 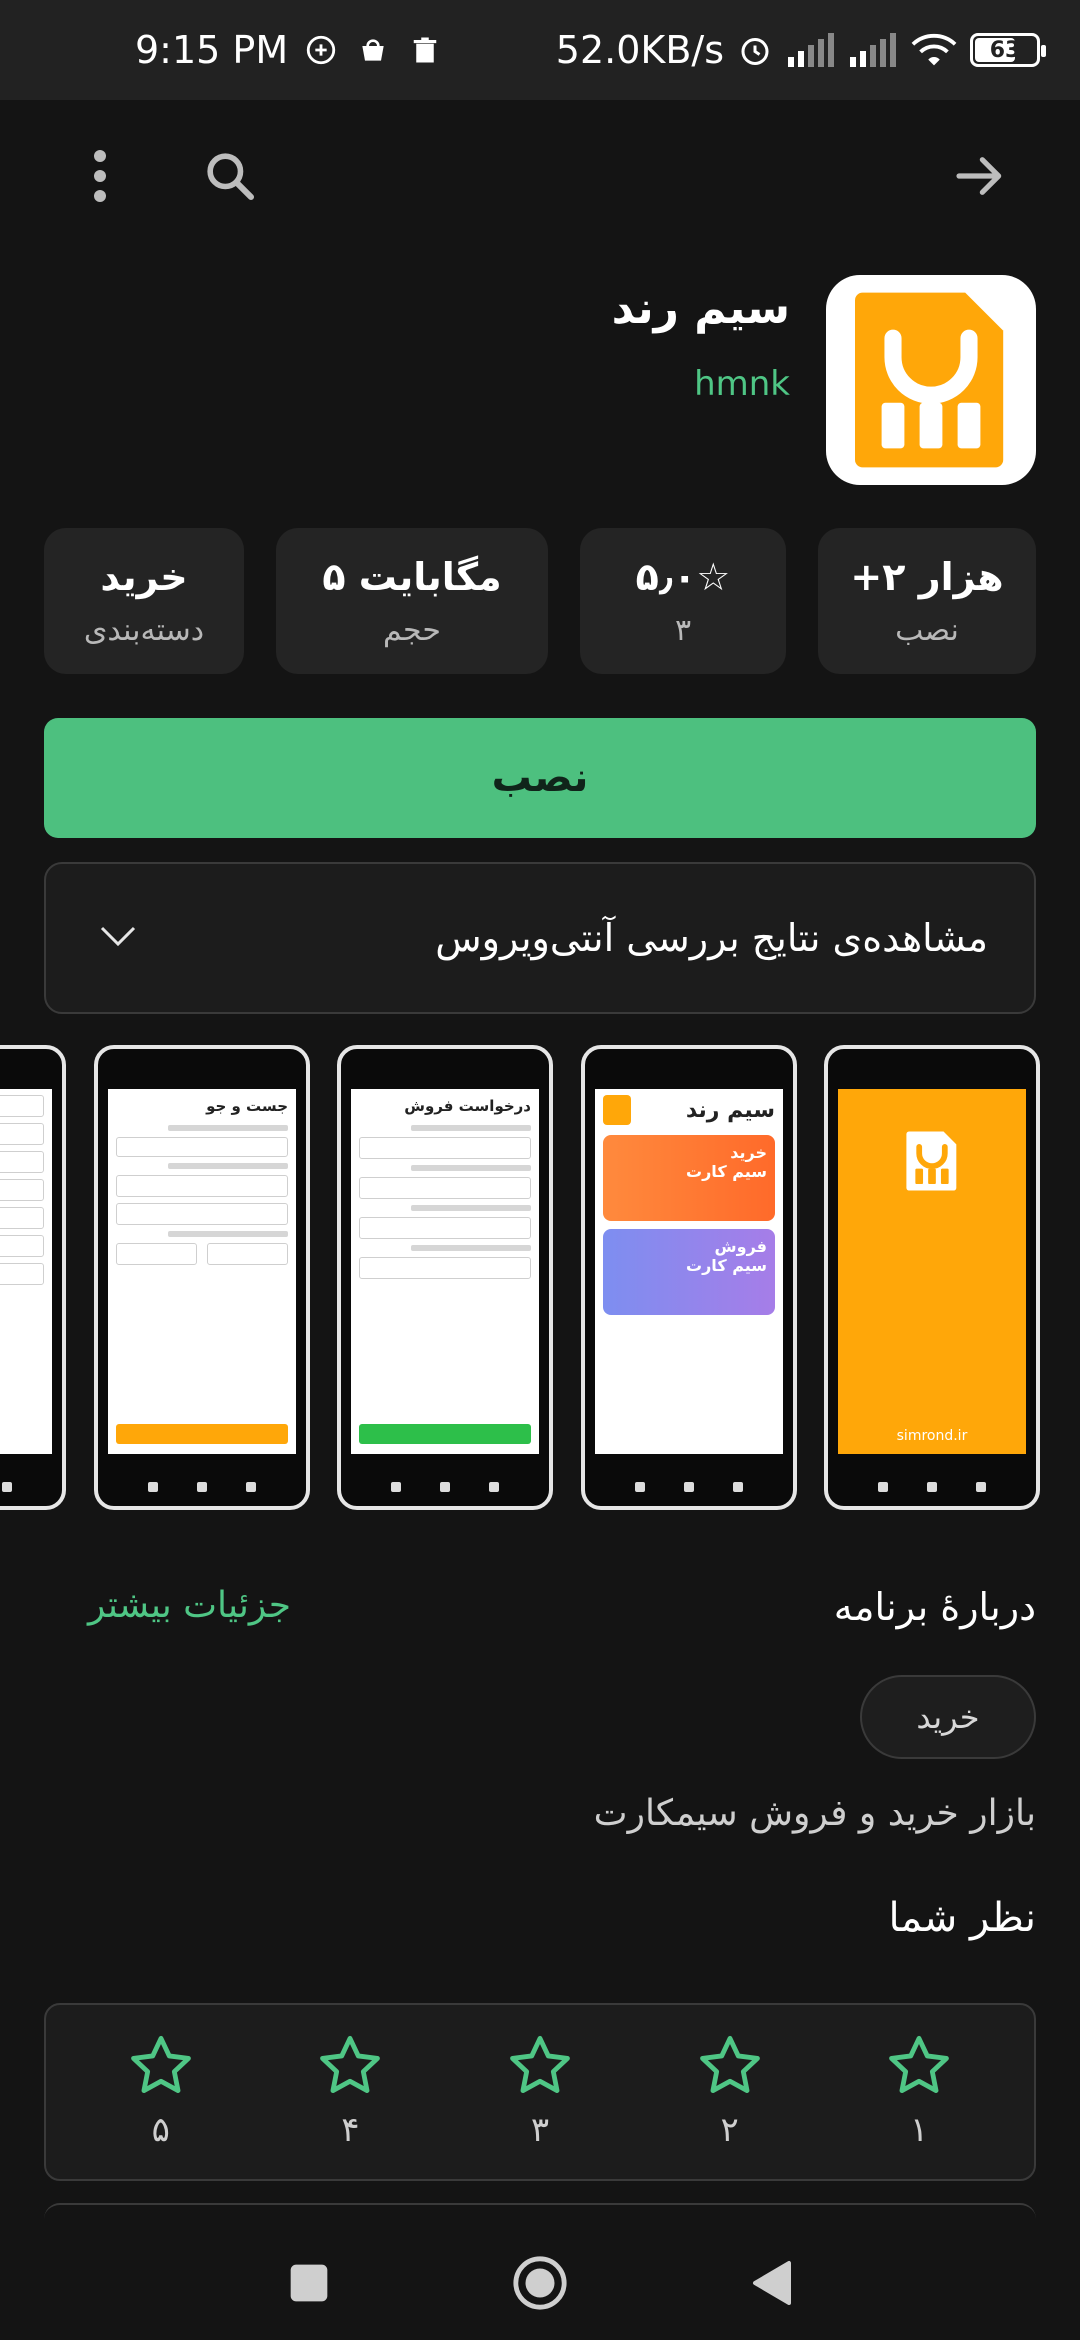 I want to click on star-5: ۵, so click(x=161, y=2092).